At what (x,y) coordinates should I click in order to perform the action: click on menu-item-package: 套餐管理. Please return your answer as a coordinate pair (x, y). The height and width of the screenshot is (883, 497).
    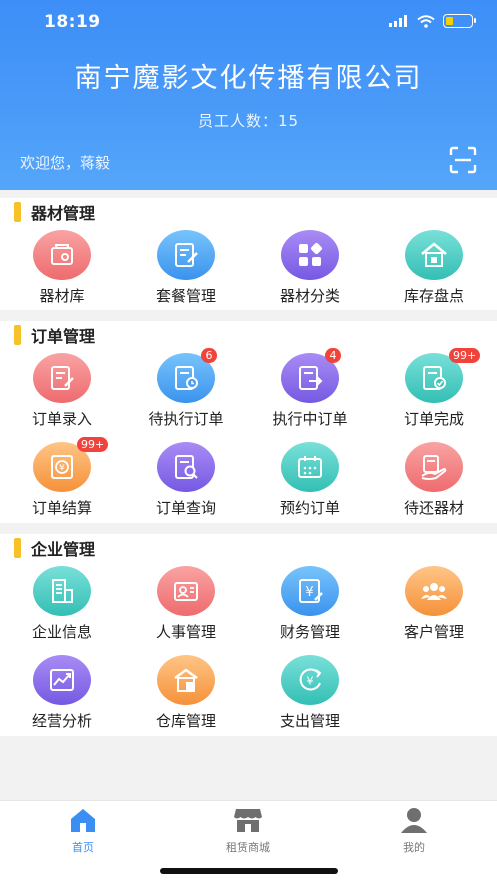
    Looking at the image, I should click on (186, 268).